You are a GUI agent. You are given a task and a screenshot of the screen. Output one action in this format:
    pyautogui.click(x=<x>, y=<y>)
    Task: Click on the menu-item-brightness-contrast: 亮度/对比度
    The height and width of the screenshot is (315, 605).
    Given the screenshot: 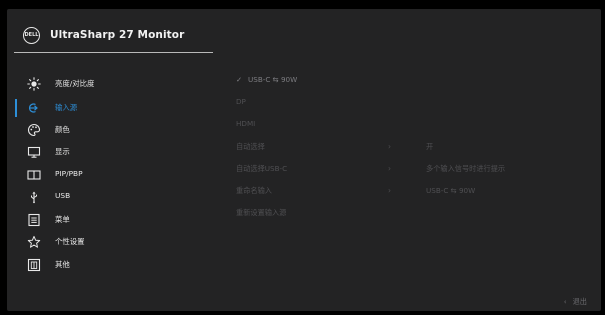 What is the action you would take?
    pyautogui.click(x=107, y=84)
    